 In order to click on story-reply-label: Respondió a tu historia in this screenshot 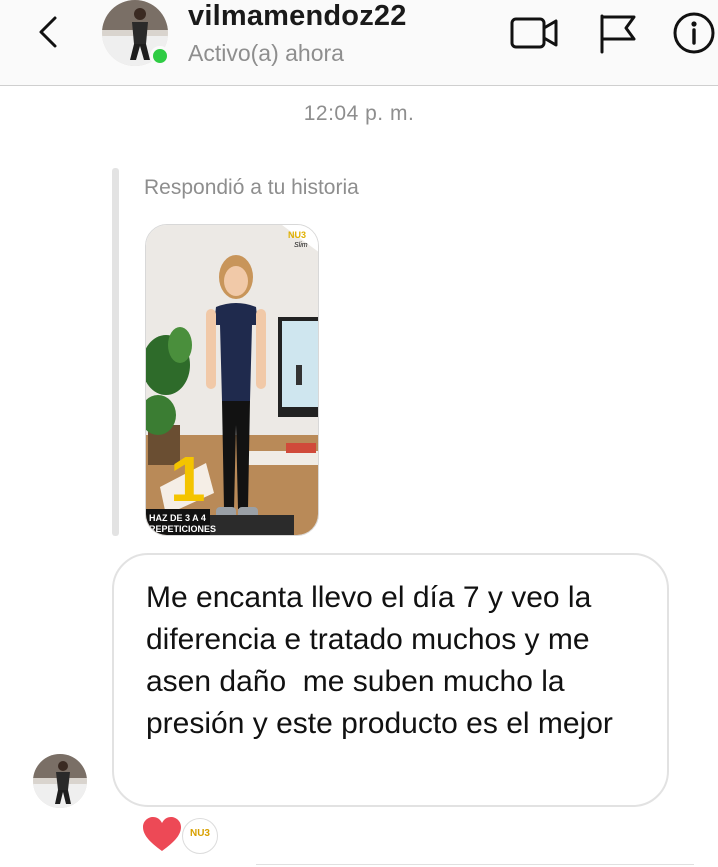, I will do `click(251, 187)`.